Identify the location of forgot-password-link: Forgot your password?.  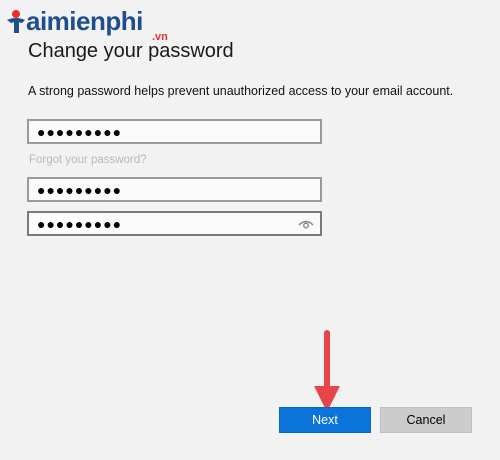
(88, 160).